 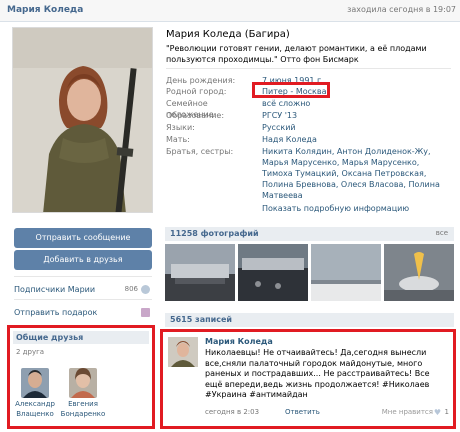 What do you see at coordinates (239, 341) in the screenshot?
I see `post-author-name: Мария Коледа` at bounding box center [239, 341].